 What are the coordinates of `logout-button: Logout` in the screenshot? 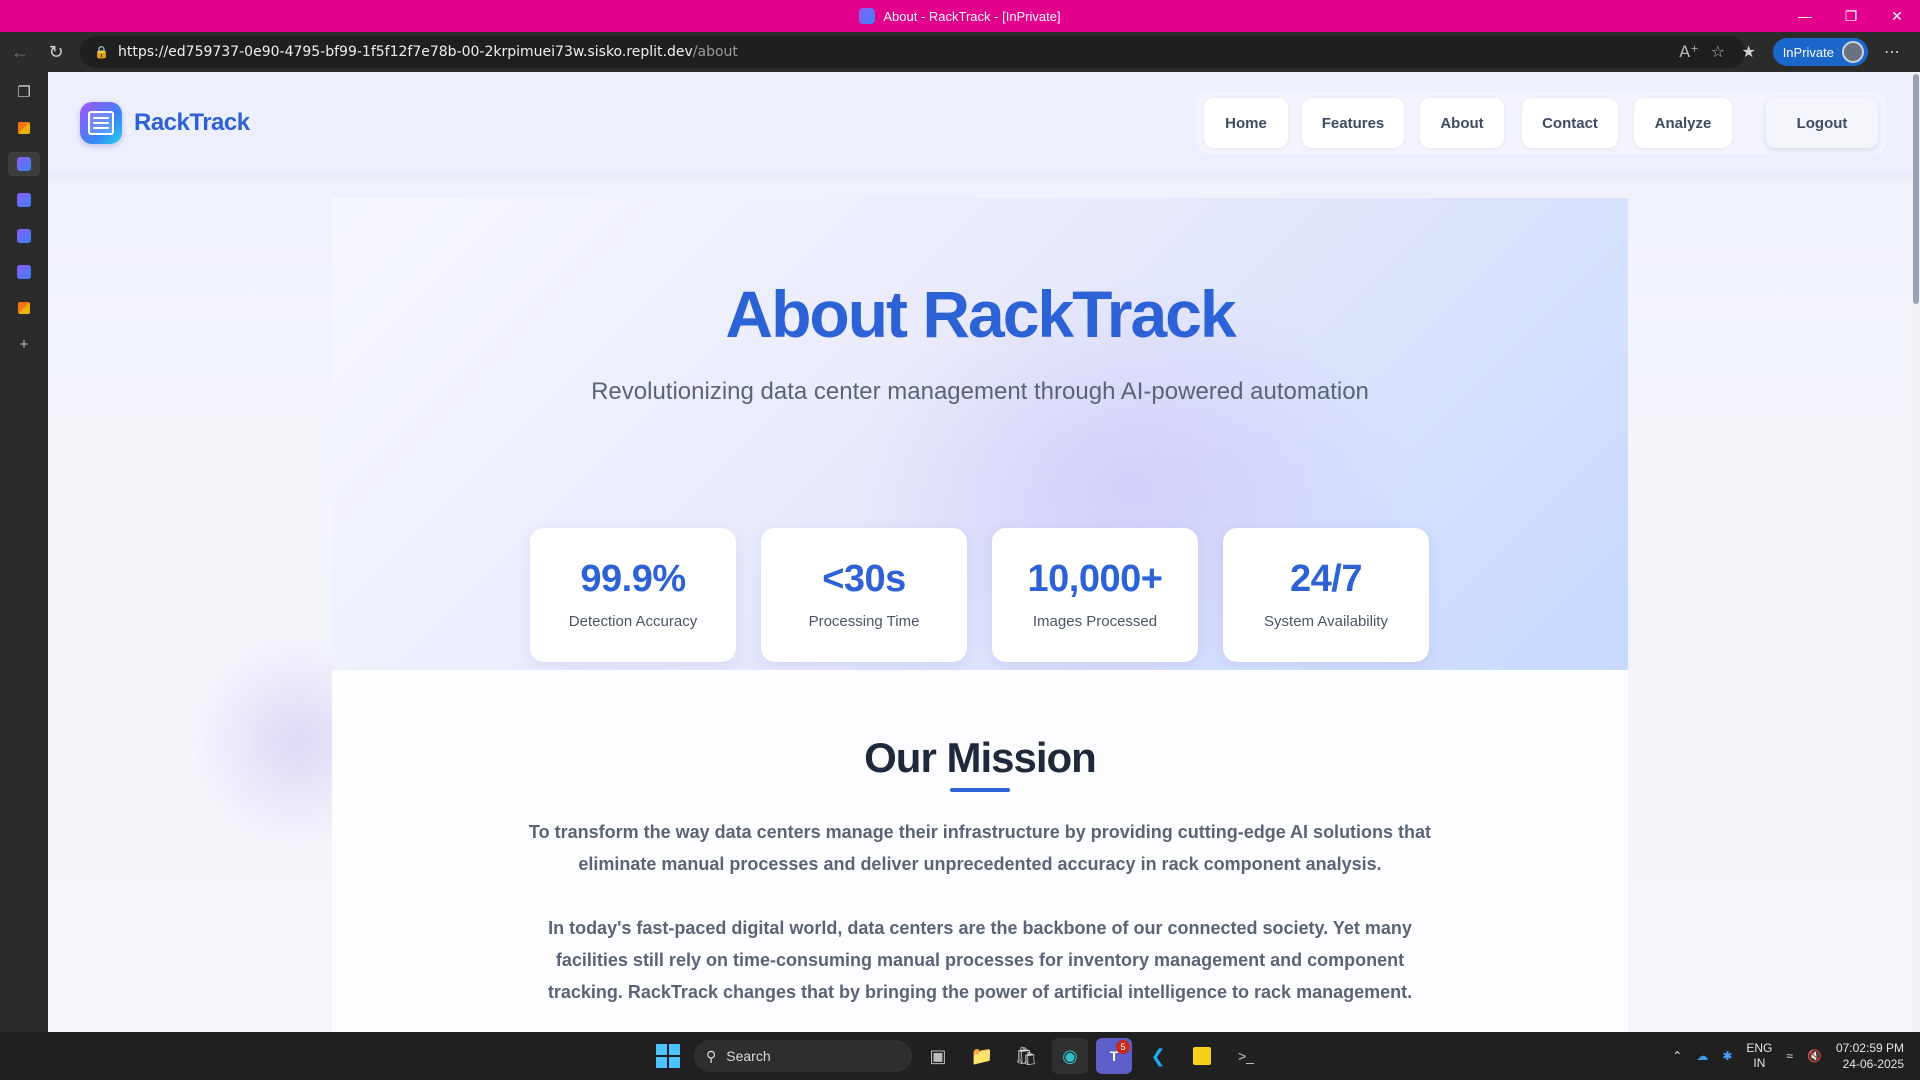 It's located at (1822, 123).